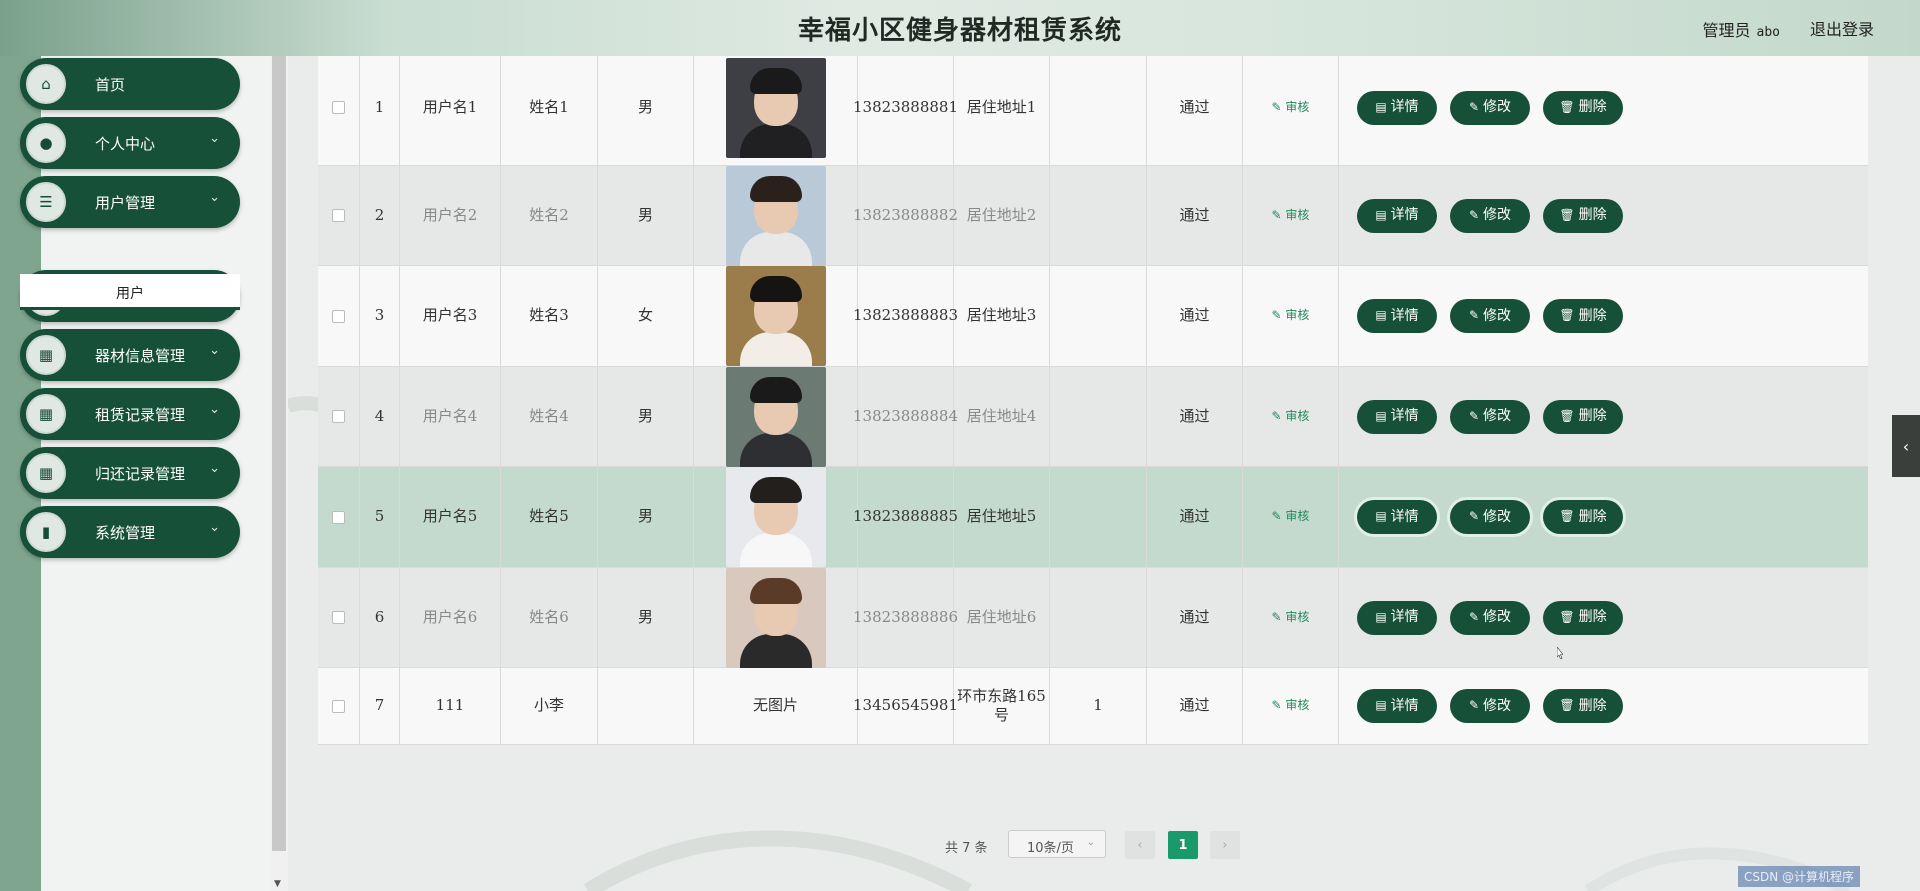 The image size is (1920, 891). I want to click on prev-page-button: ‹, so click(1140, 845).